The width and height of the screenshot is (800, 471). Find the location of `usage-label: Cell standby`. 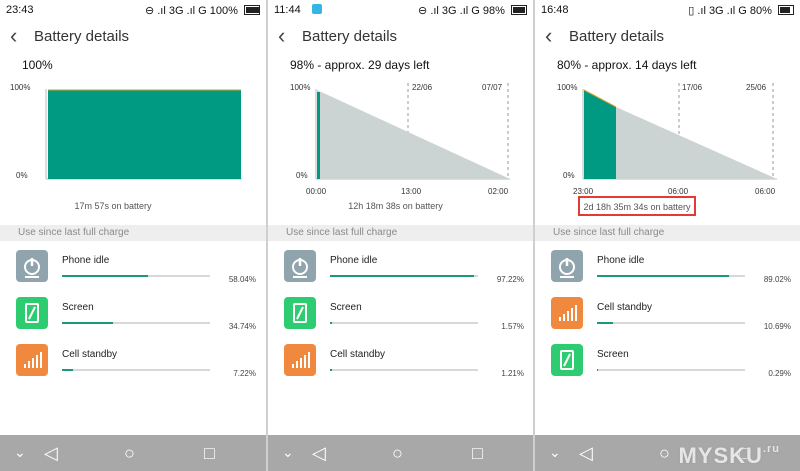

usage-label: Cell standby is located at coordinates (358, 354).